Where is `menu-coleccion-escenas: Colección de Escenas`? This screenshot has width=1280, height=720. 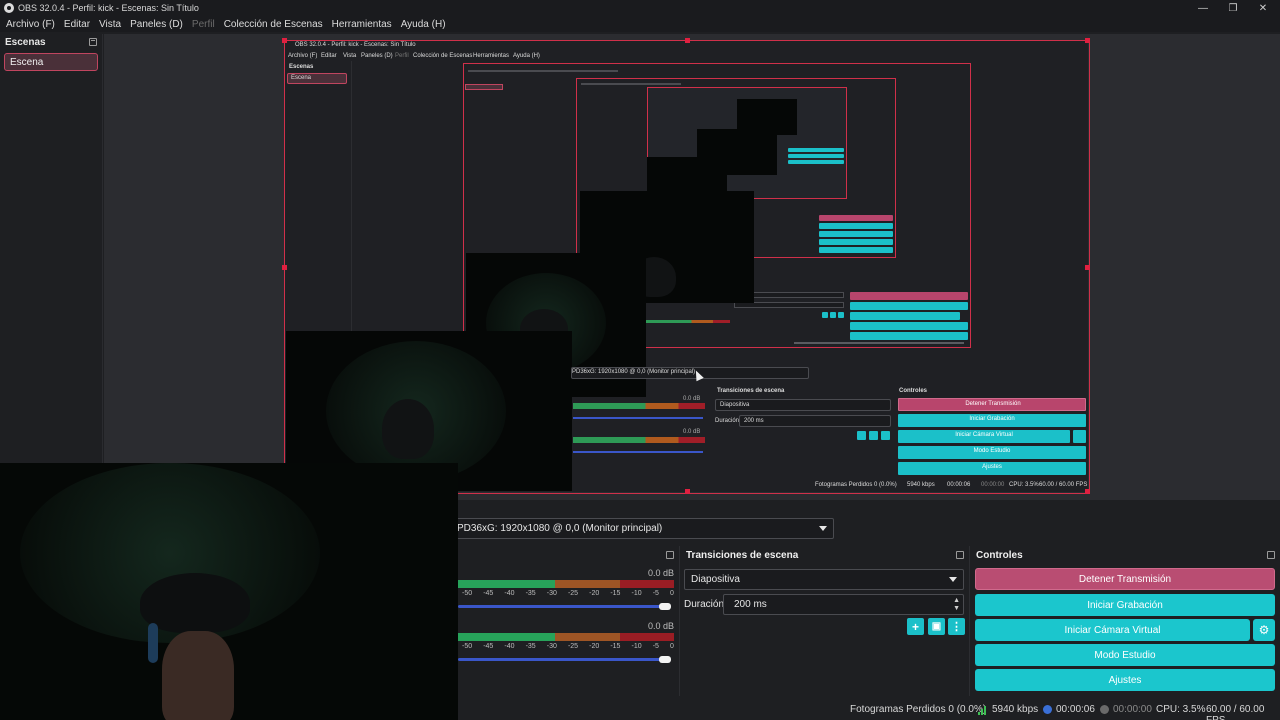
menu-coleccion-escenas: Colección de Escenas is located at coordinates (273, 24).